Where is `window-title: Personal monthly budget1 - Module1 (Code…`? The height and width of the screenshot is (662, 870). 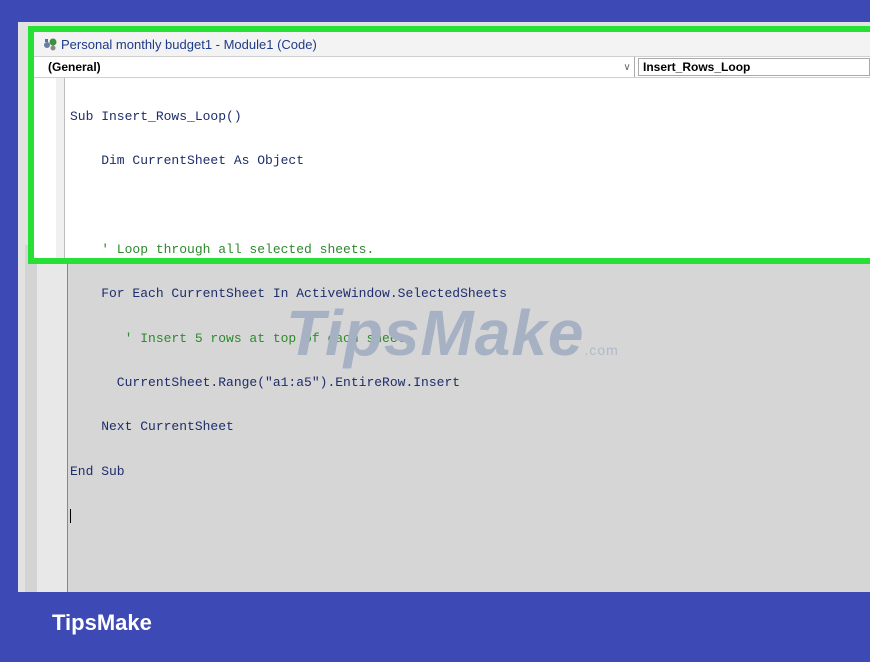 window-title: Personal monthly budget1 - Module1 (Code… is located at coordinates (189, 44).